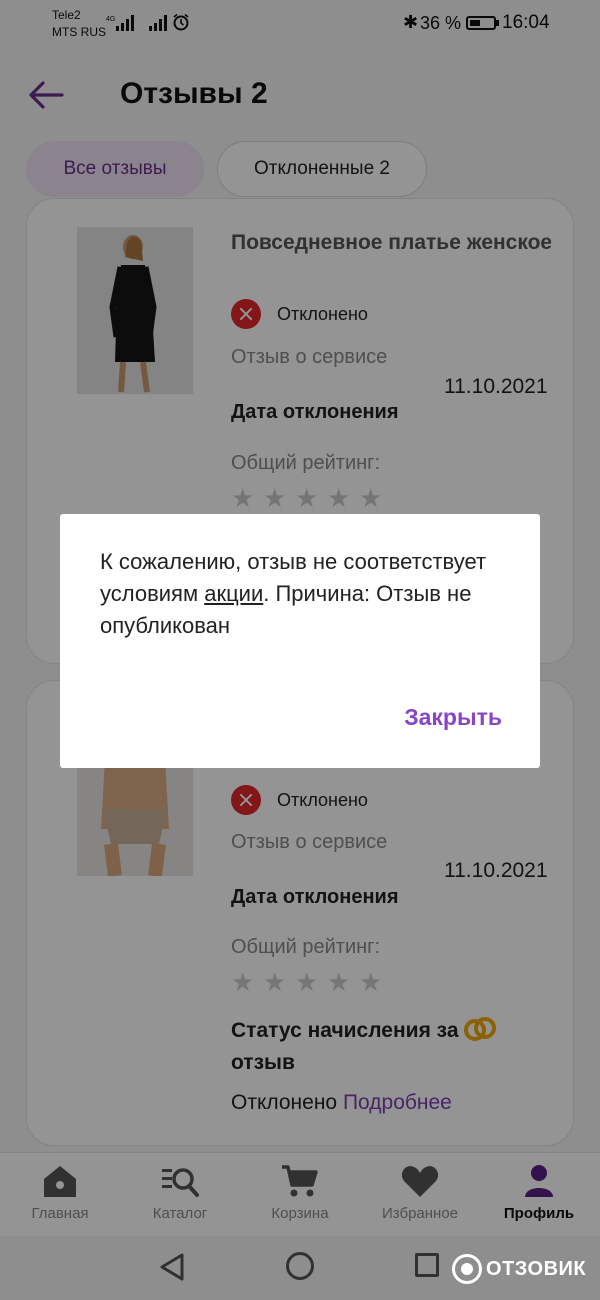 This screenshot has width=600, height=1300. What do you see at coordinates (233, 593) in the screenshot?
I see `promo-link: акции` at bounding box center [233, 593].